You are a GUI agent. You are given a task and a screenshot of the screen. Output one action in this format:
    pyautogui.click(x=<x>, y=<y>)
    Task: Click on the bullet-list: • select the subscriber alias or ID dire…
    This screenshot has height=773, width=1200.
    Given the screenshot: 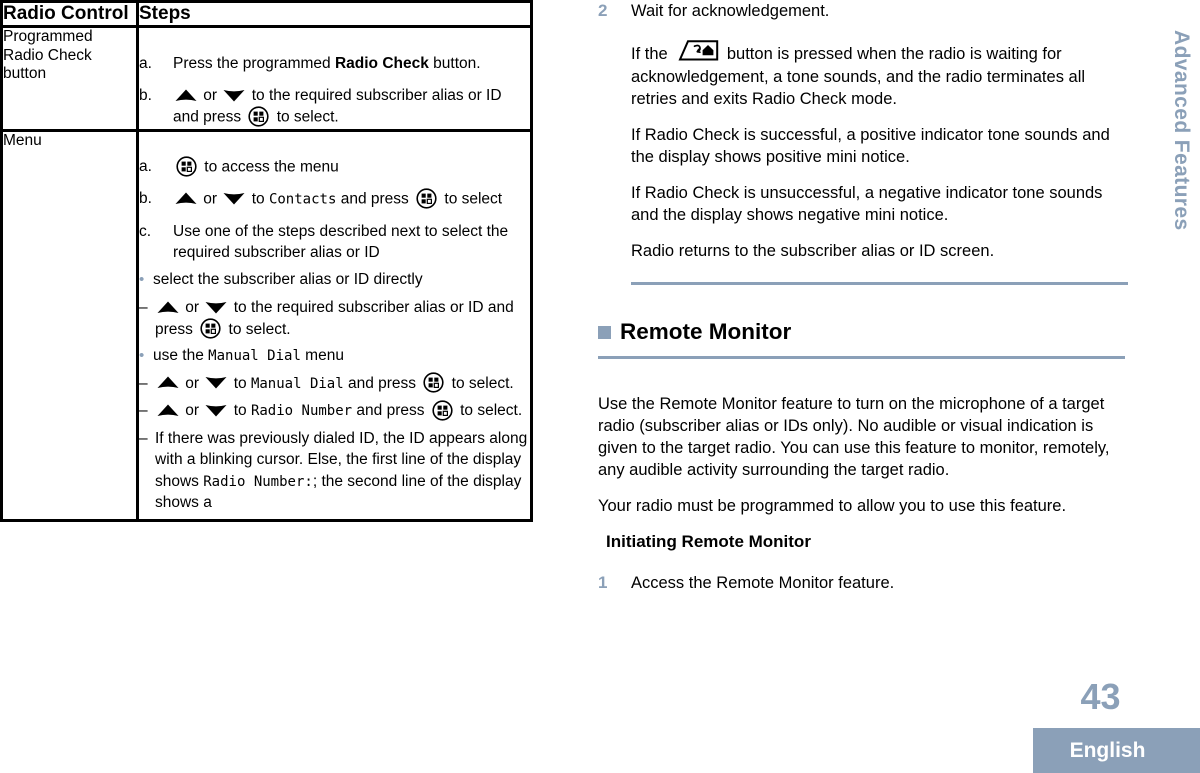 What is the action you would take?
    pyautogui.click(x=334, y=391)
    